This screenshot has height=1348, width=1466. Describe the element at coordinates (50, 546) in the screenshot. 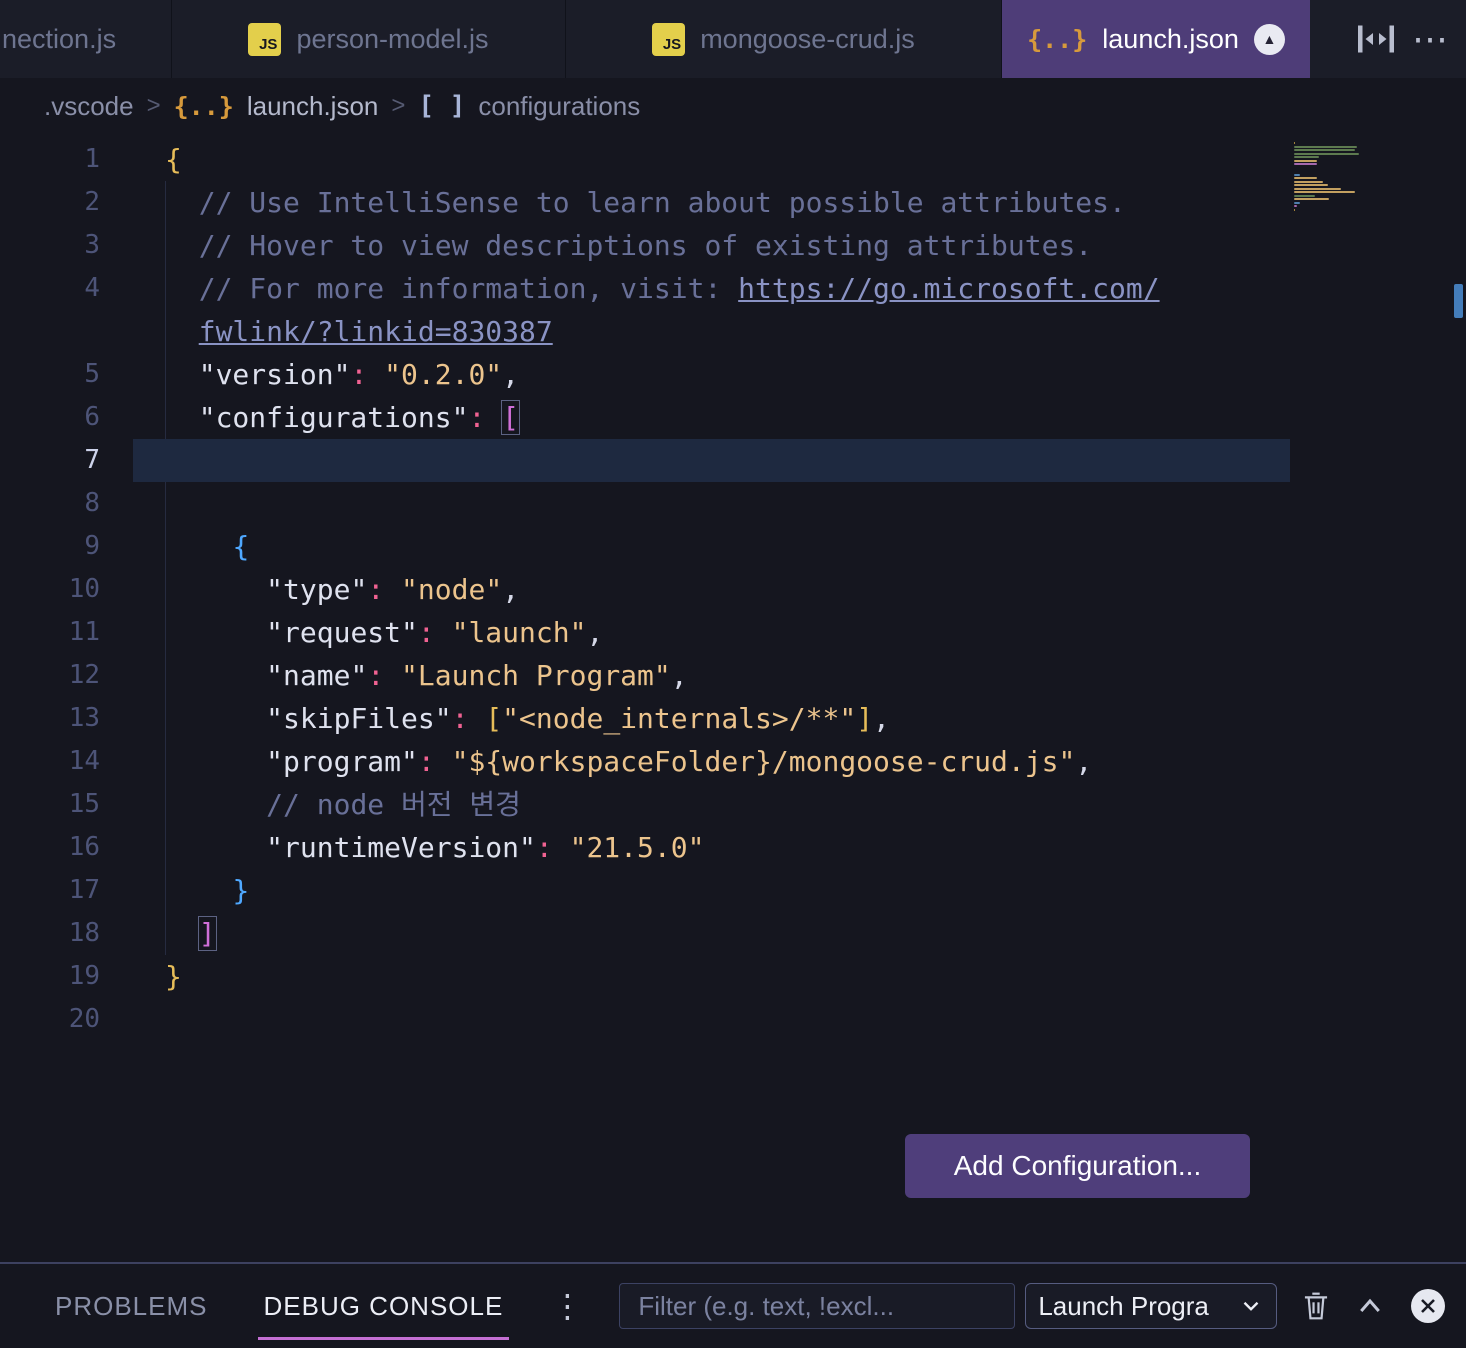

I see `line-number: 9` at that location.